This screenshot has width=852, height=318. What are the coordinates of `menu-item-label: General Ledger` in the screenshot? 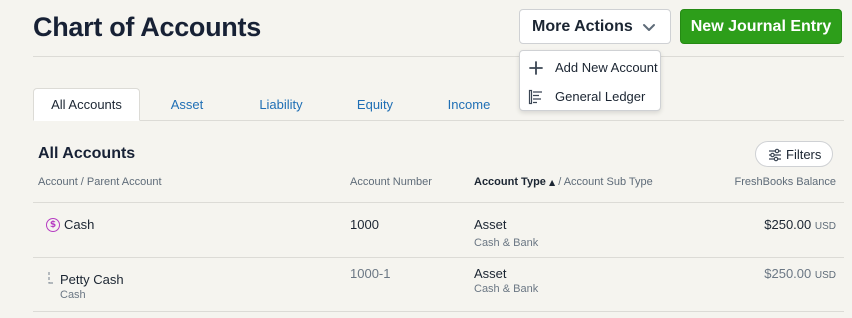 It's located at (600, 96).